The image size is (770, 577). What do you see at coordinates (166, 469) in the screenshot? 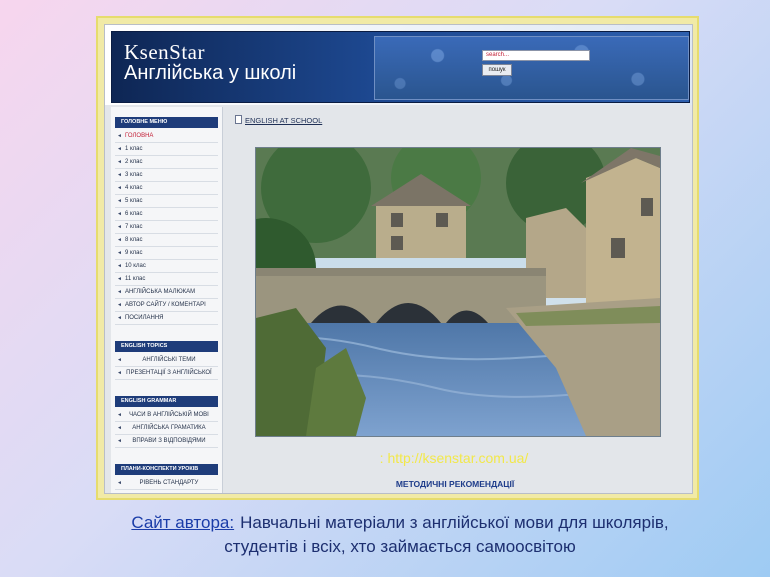
I see `plans-menu-header: ПЛАНИ-КОНСПЕКТИ УРОКІВ` at bounding box center [166, 469].